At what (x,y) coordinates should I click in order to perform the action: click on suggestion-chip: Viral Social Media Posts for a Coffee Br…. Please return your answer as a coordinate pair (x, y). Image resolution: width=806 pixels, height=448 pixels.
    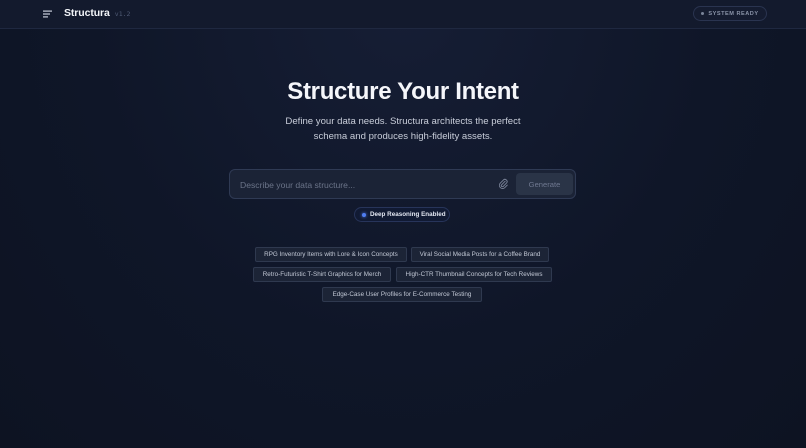
    Looking at the image, I should click on (480, 254).